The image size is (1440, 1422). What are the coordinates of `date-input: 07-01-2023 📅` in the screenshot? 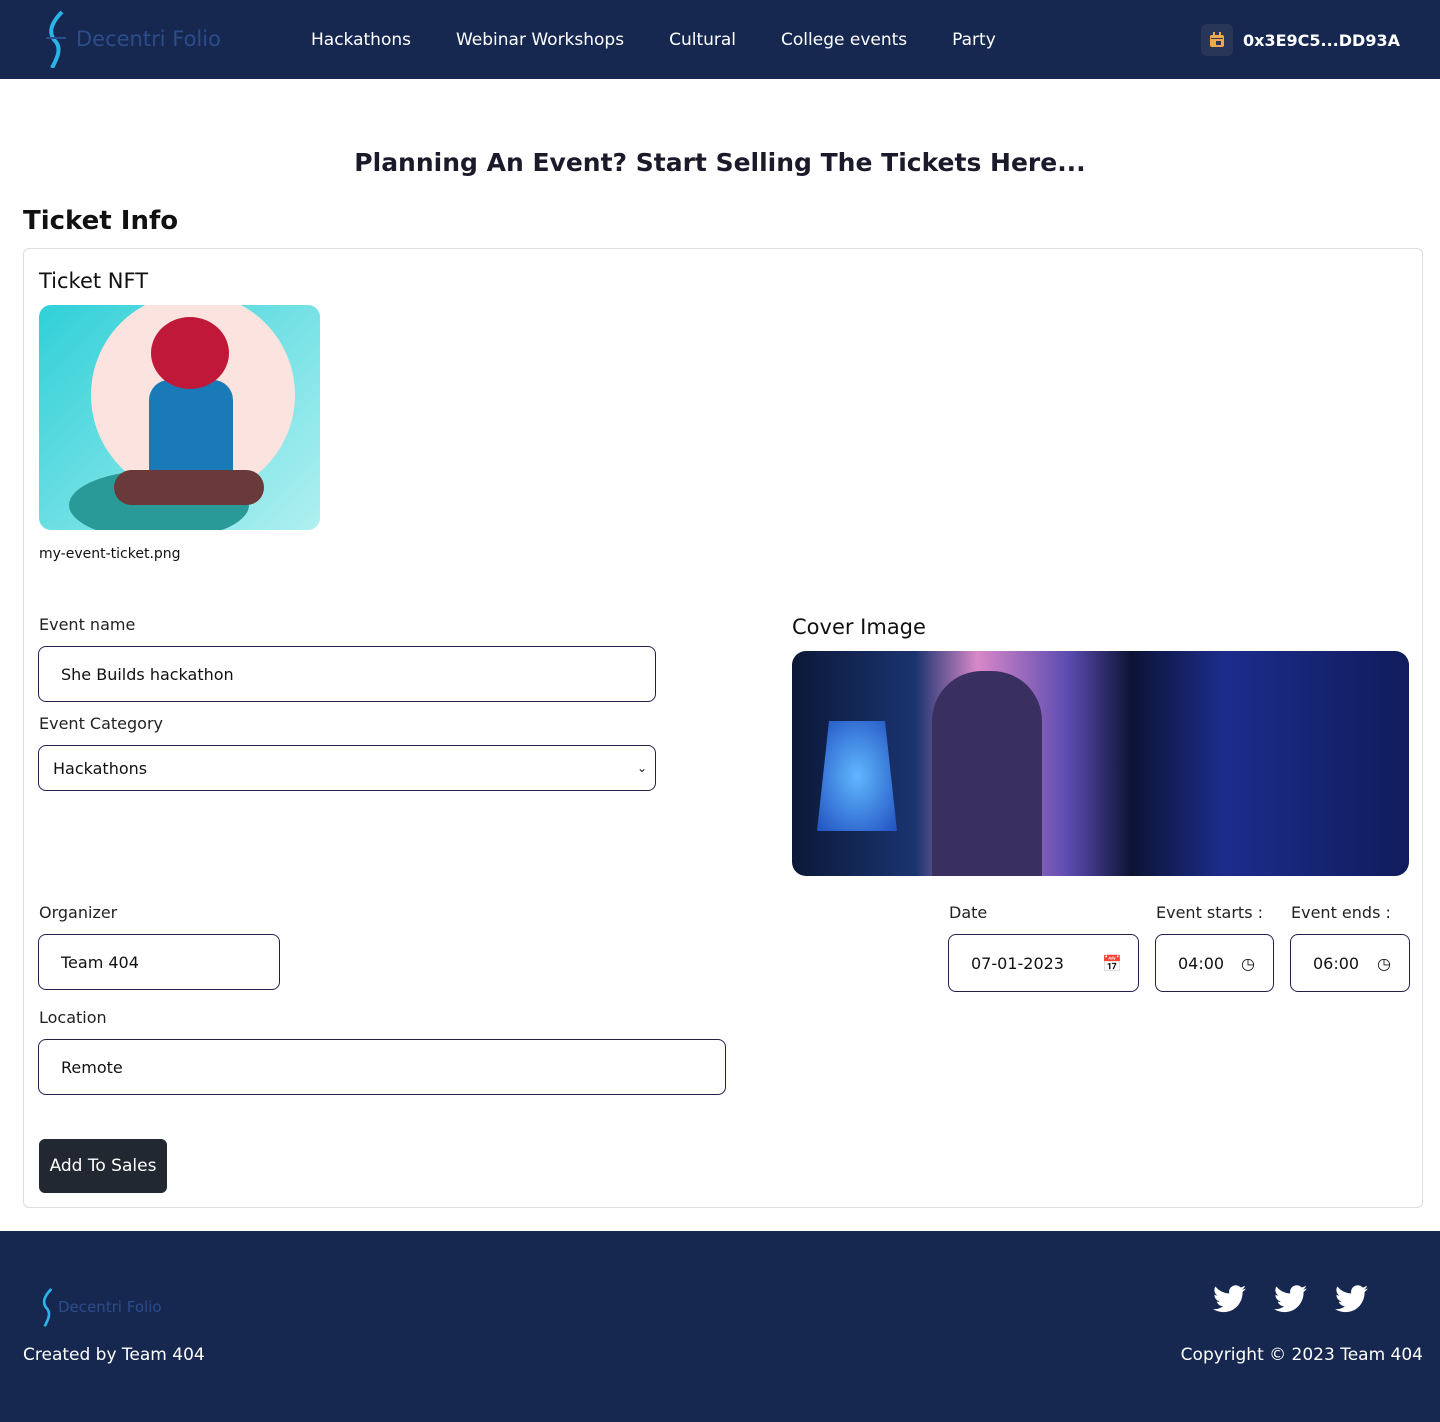 It's located at (1043, 963).